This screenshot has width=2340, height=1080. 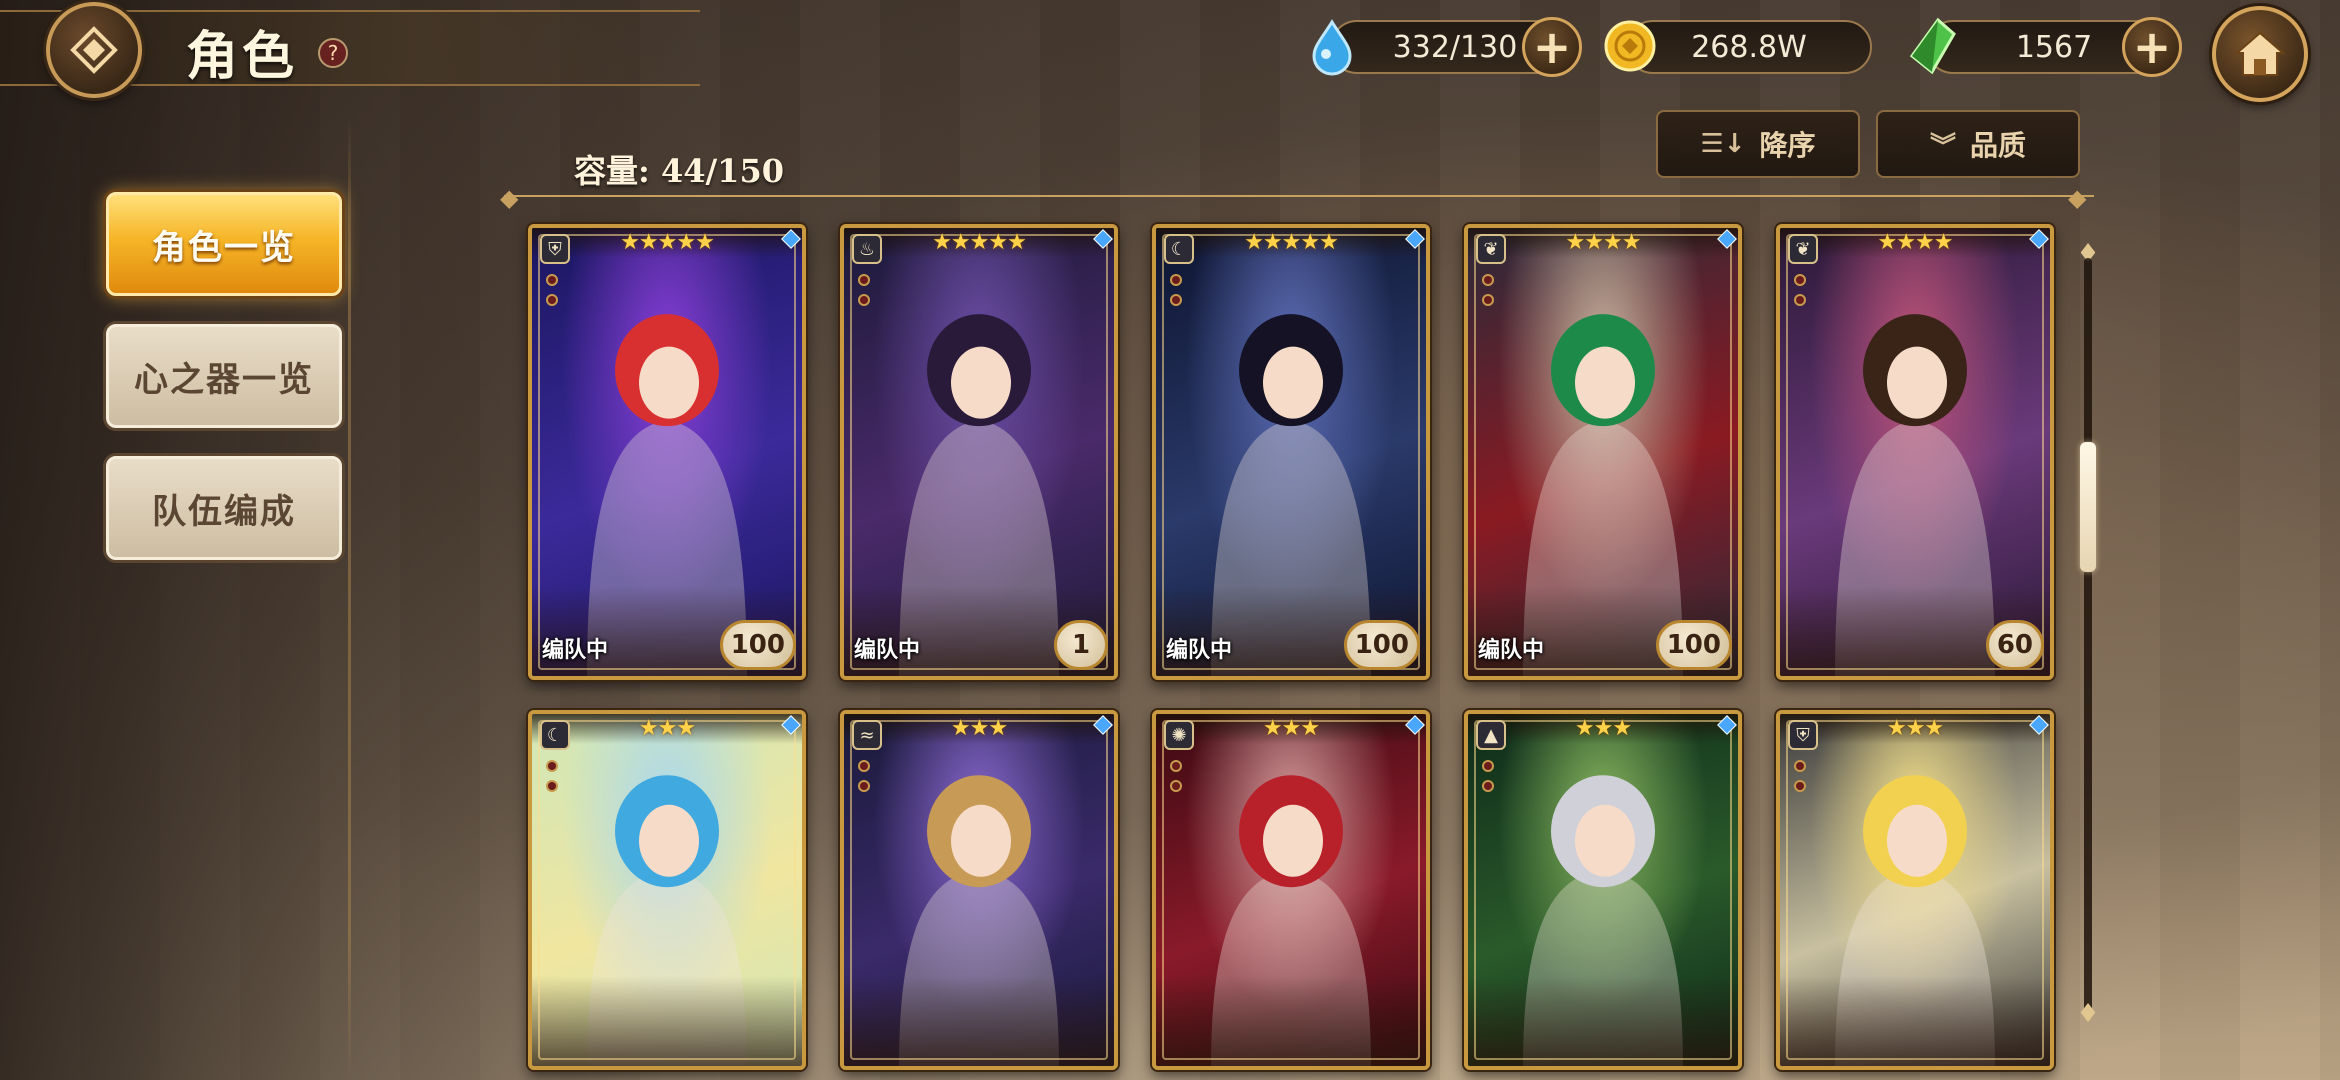 I want to click on level-badge: 1, so click(x=1081, y=645).